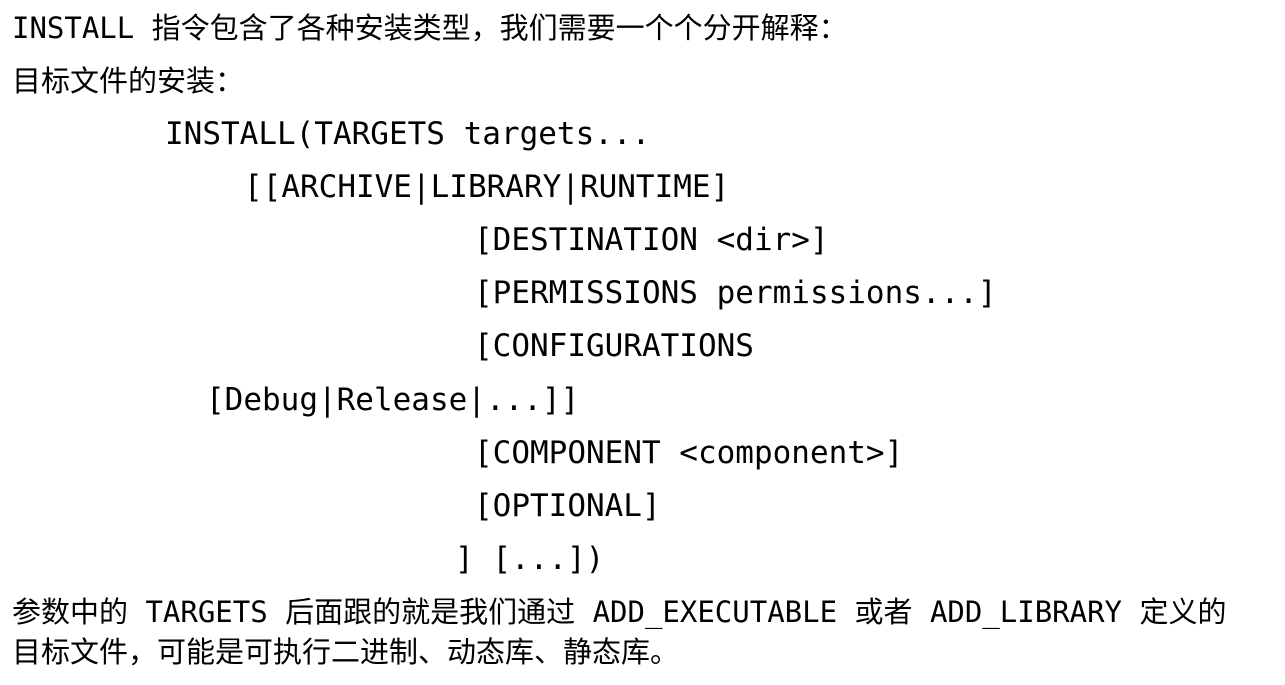  Describe the element at coordinates (346, 652) in the screenshot. I see `explanation-line-2: 目标文件，可能是可执行二进制、动态库、静态库。` at that location.